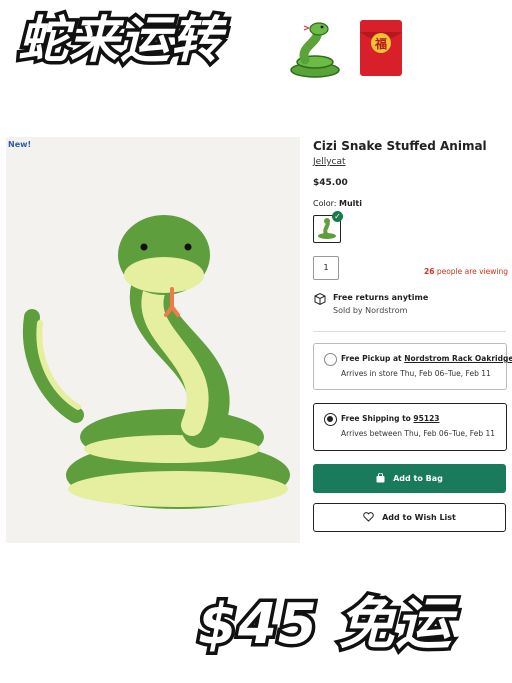  Describe the element at coordinates (330, 183) in the screenshot. I see `product-price: $45.00` at that location.